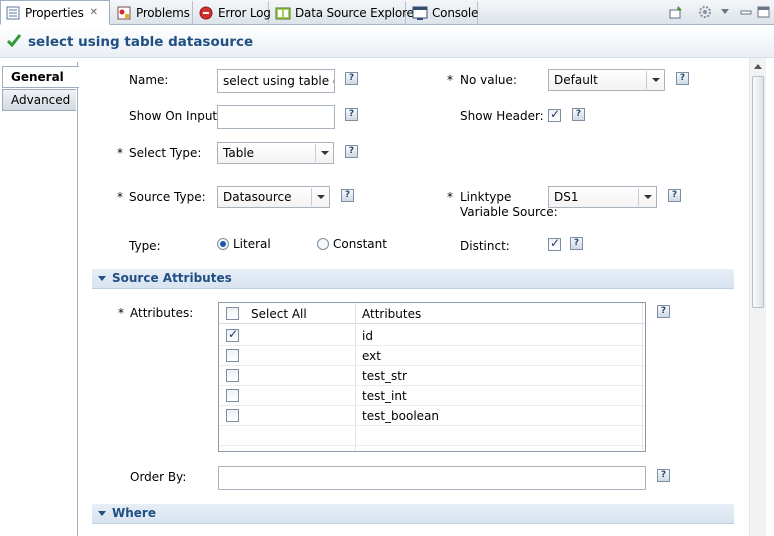 This screenshot has width=774, height=536. What do you see at coordinates (39, 299) in the screenshot?
I see `side-tabs: General Advanced` at bounding box center [39, 299].